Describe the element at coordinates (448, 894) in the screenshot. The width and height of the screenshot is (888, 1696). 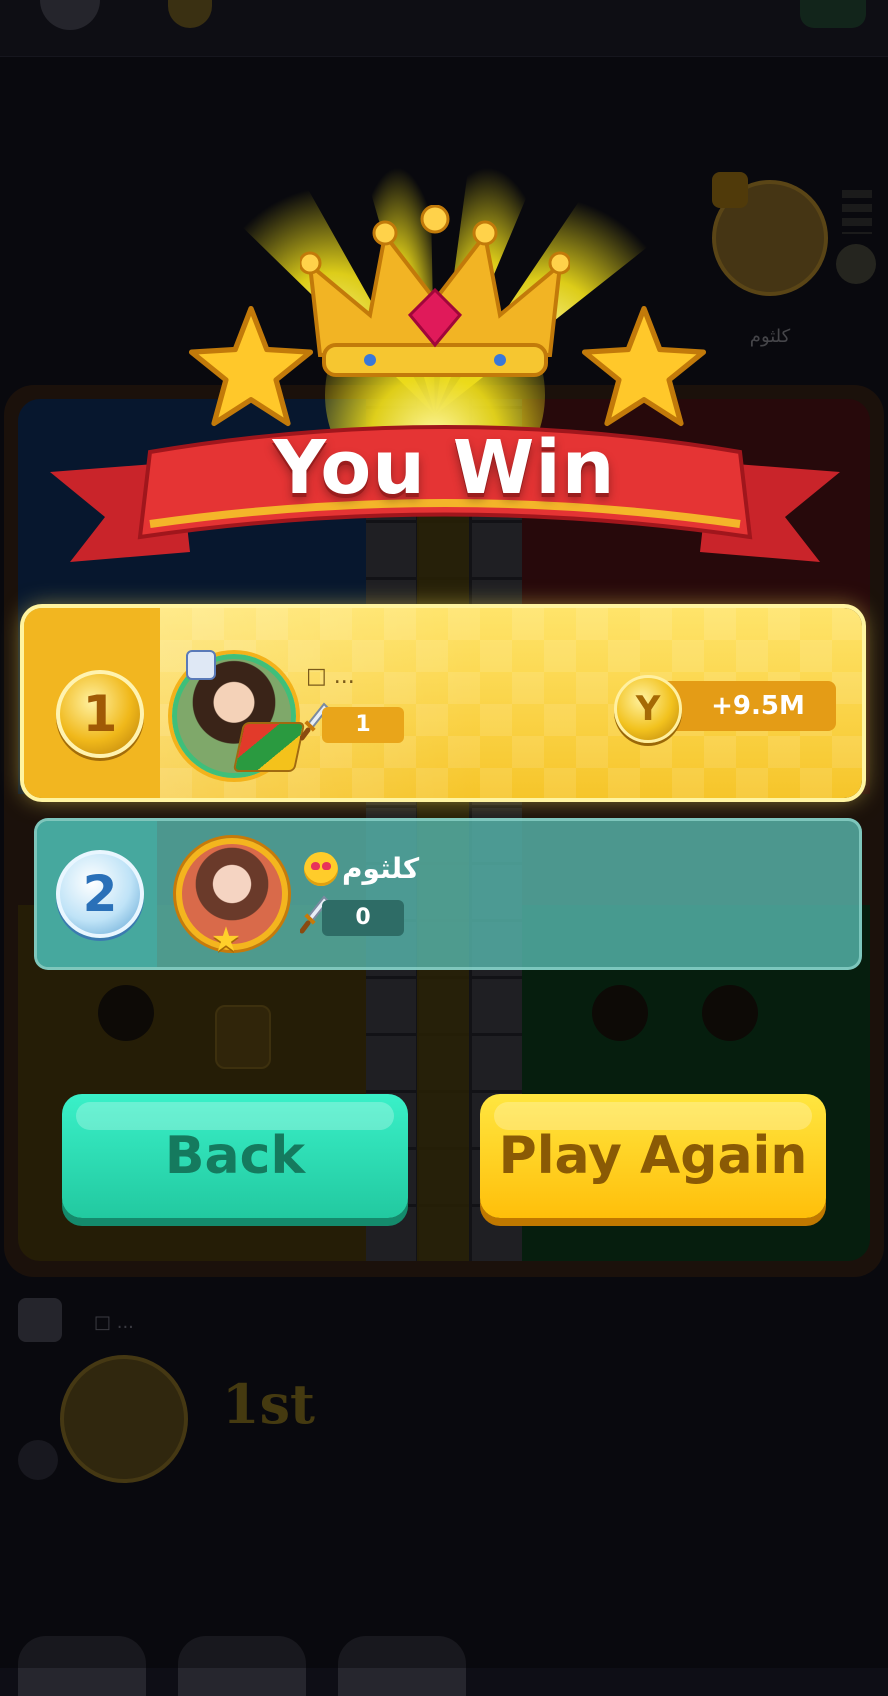
I see `result-row-second` at that location.